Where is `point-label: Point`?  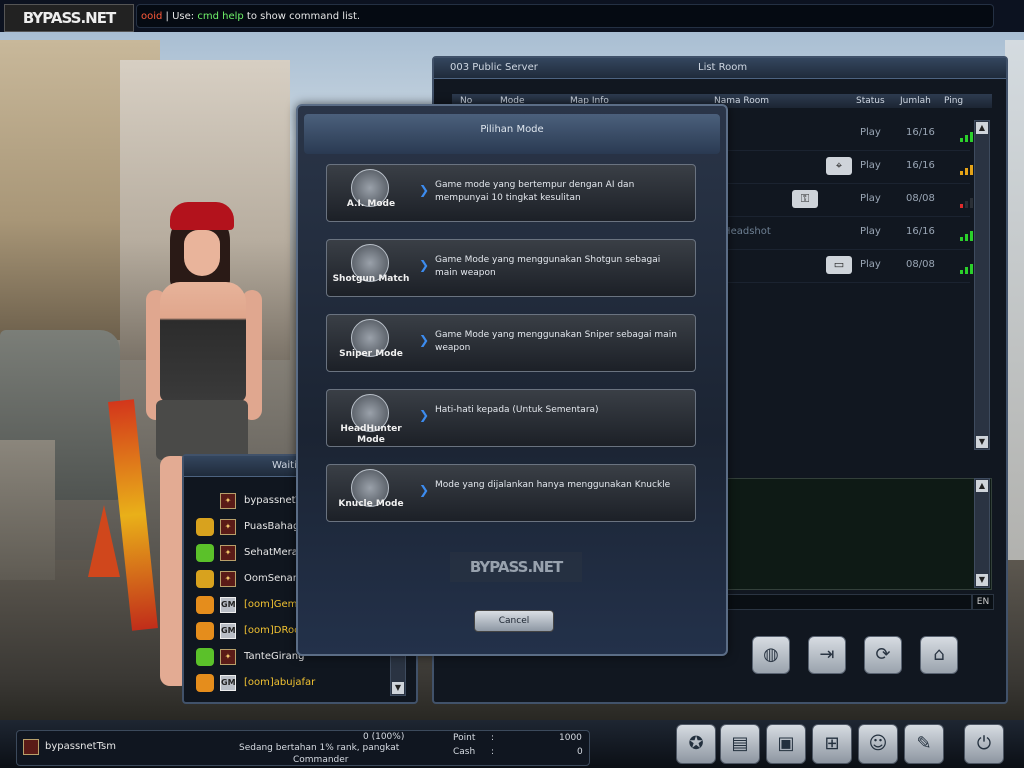
point-label: Point is located at coordinates (464, 738).